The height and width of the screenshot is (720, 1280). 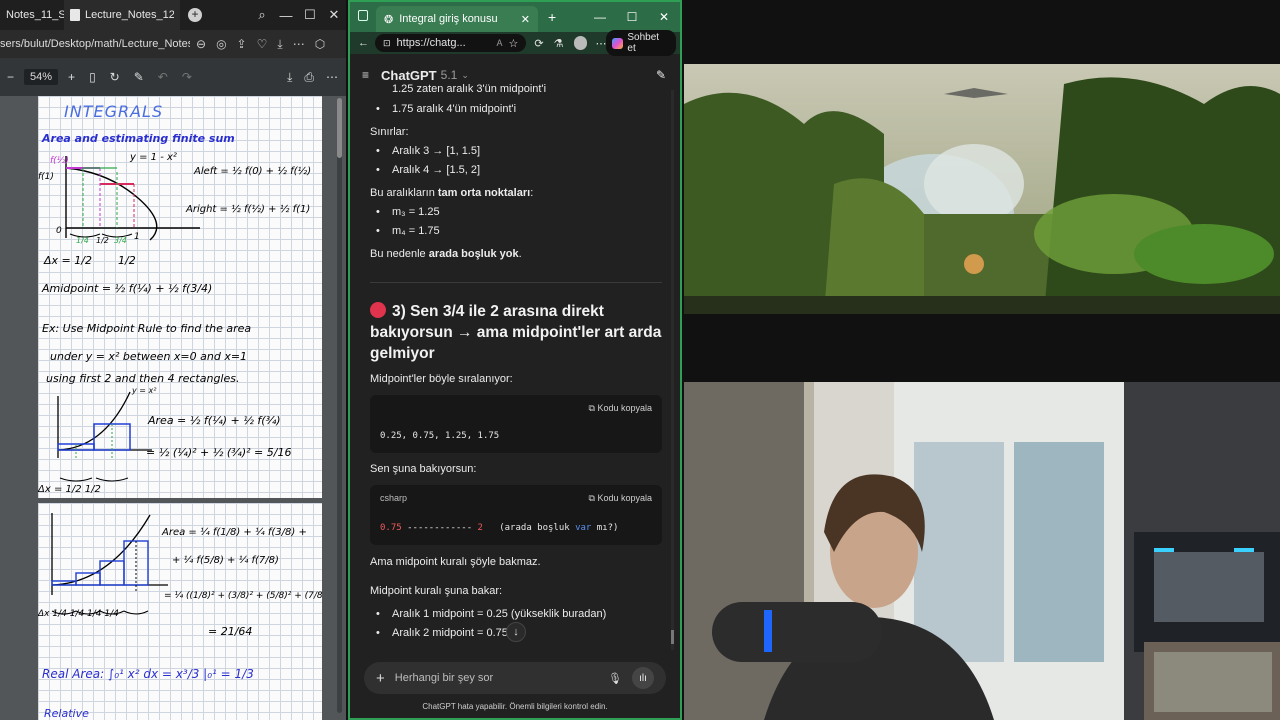 I want to click on notes-x1: 1, so click(x=137, y=237).